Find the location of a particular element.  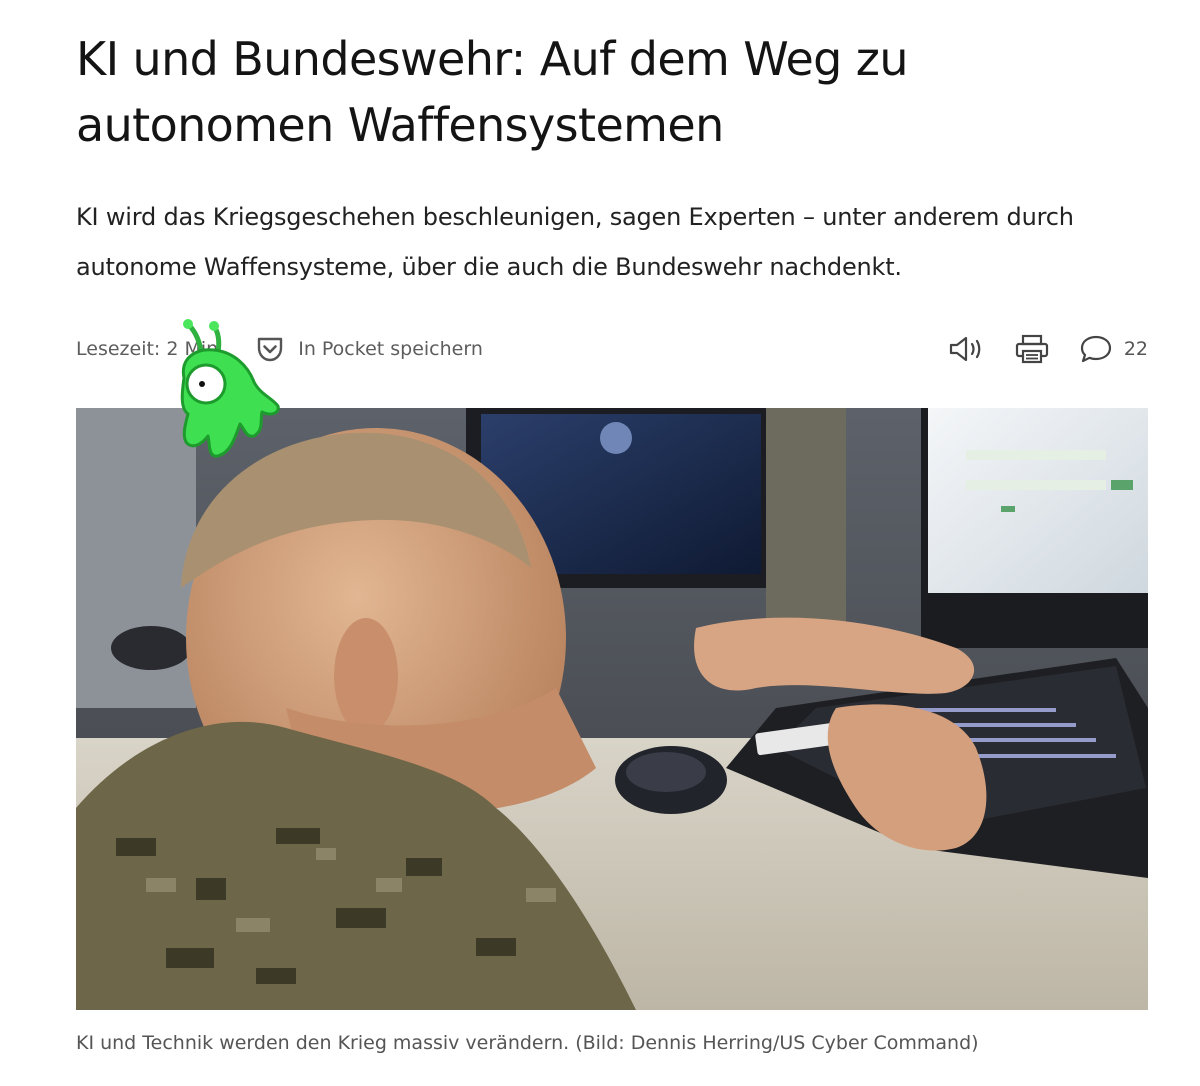

print-button is located at coordinates (1032, 349).